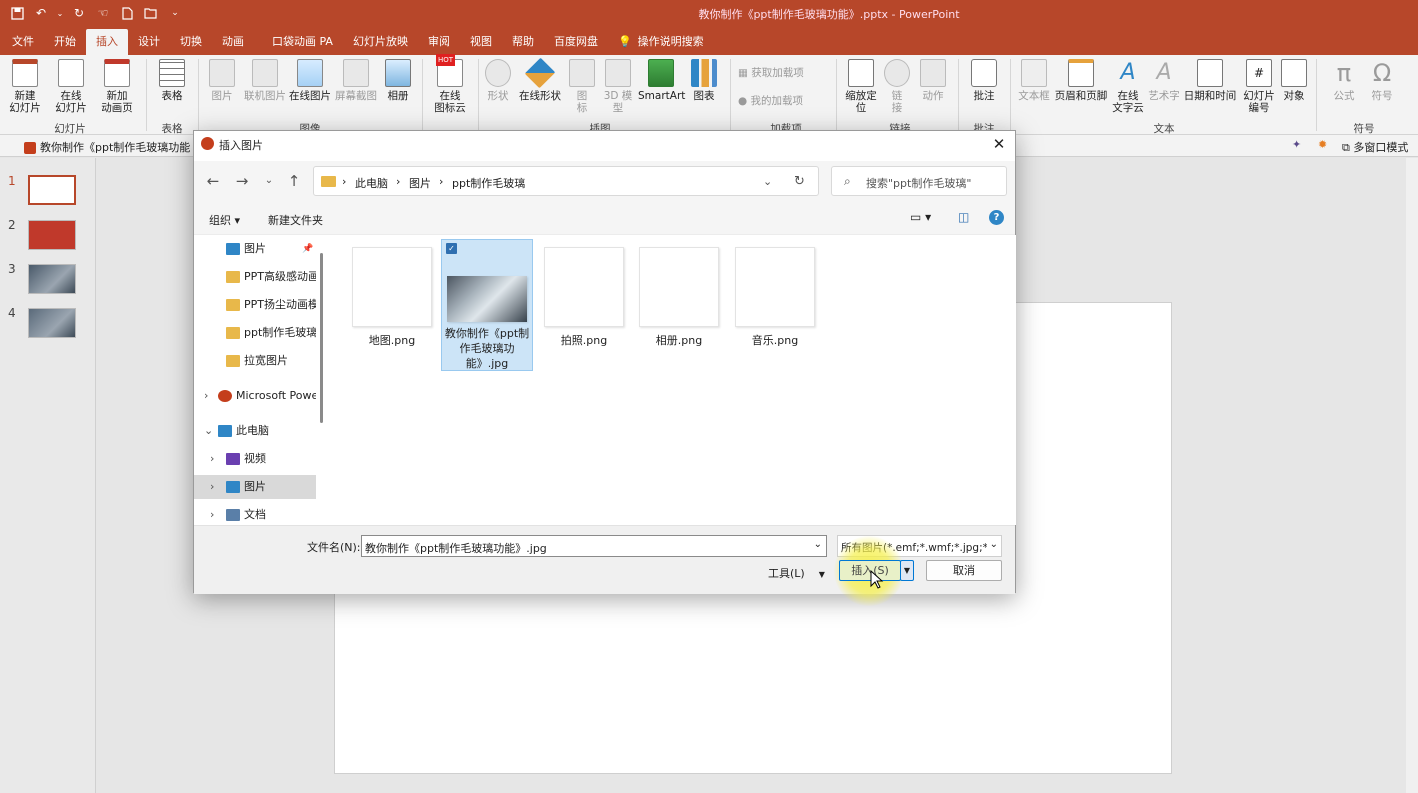  Describe the element at coordinates (451, 248) in the screenshot. I see `checkbox-checked-icon: ✓` at that location.